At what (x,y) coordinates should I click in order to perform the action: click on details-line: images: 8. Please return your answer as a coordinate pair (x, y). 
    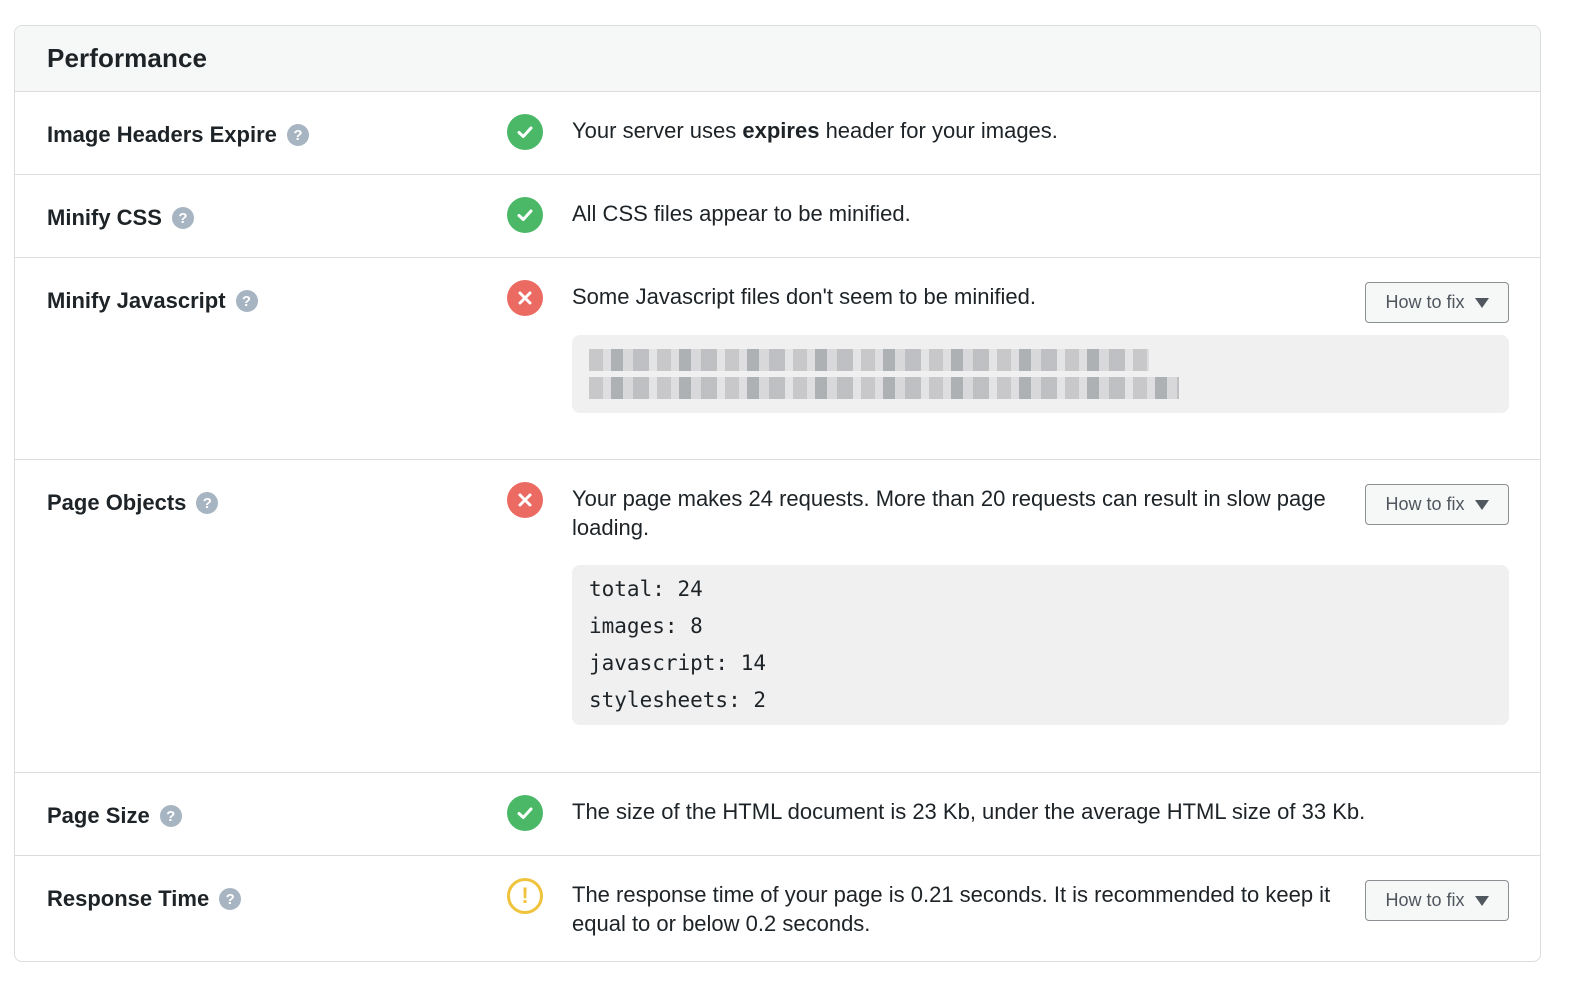
    Looking at the image, I should click on (646, 626).